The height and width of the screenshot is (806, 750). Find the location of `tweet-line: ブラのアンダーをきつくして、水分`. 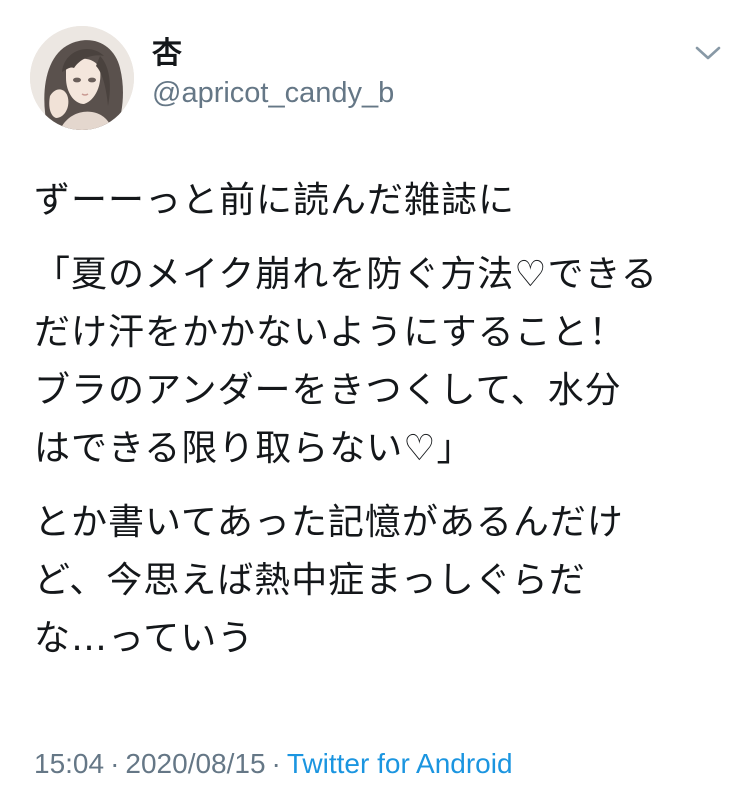

tweet-line: ブラのアンダーをきつくして、水分 is located at coordinates (328, 390).